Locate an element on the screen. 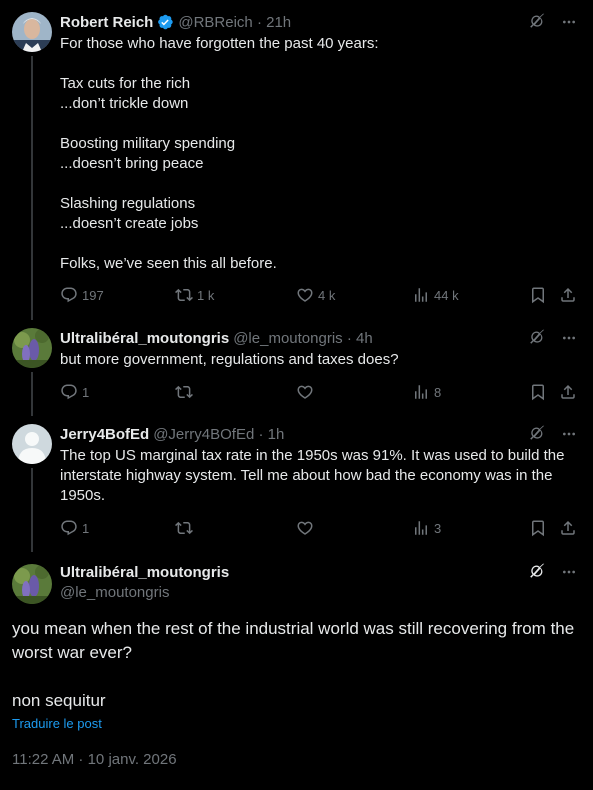  retweet-button: 1 k is located at coordinates (194, 295).